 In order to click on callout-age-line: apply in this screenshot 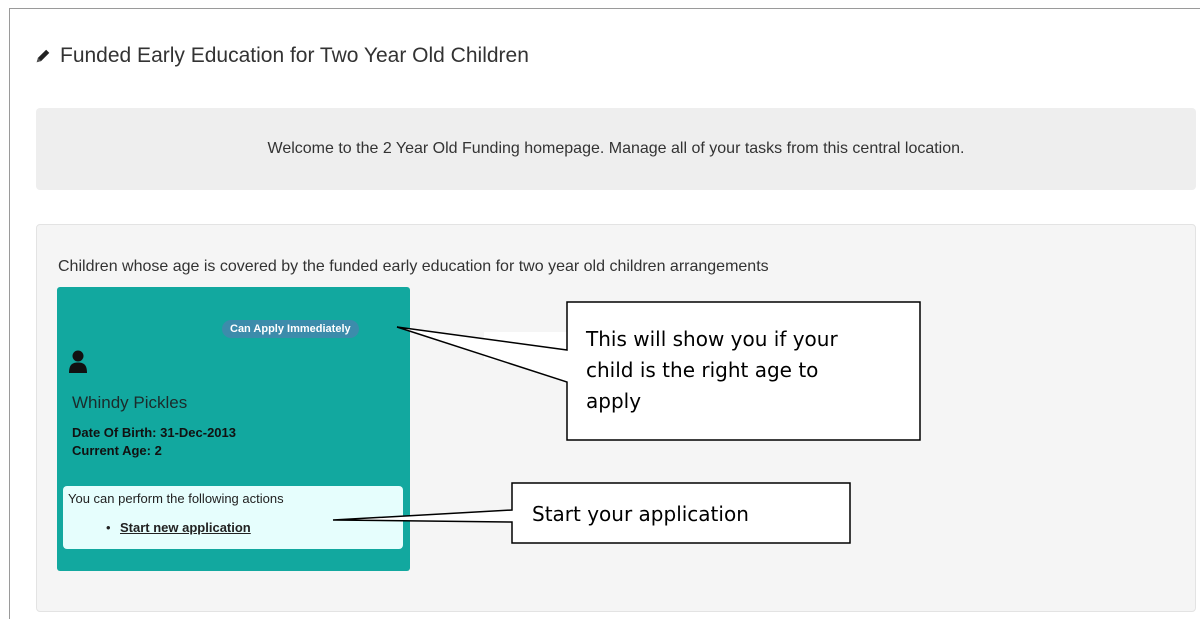, I will do `click(614, 401)`.